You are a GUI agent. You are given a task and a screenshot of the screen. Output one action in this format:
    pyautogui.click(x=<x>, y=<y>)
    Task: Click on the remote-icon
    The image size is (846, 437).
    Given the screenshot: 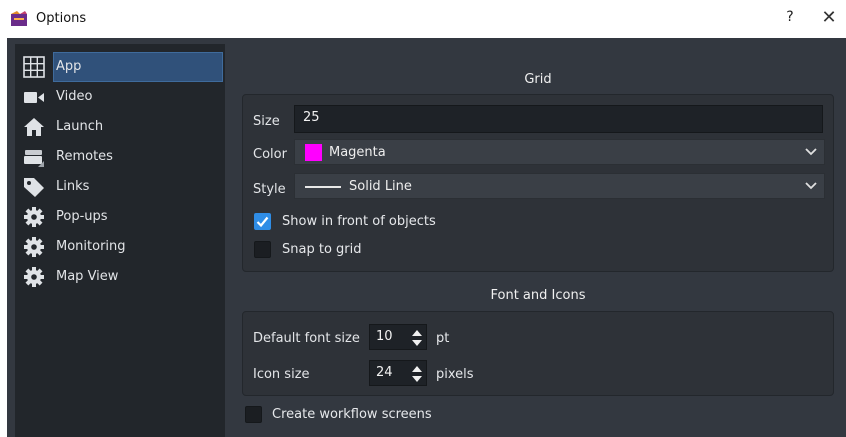 What is the action you would take?
    pyautogui.click(x=34, y=158)
    